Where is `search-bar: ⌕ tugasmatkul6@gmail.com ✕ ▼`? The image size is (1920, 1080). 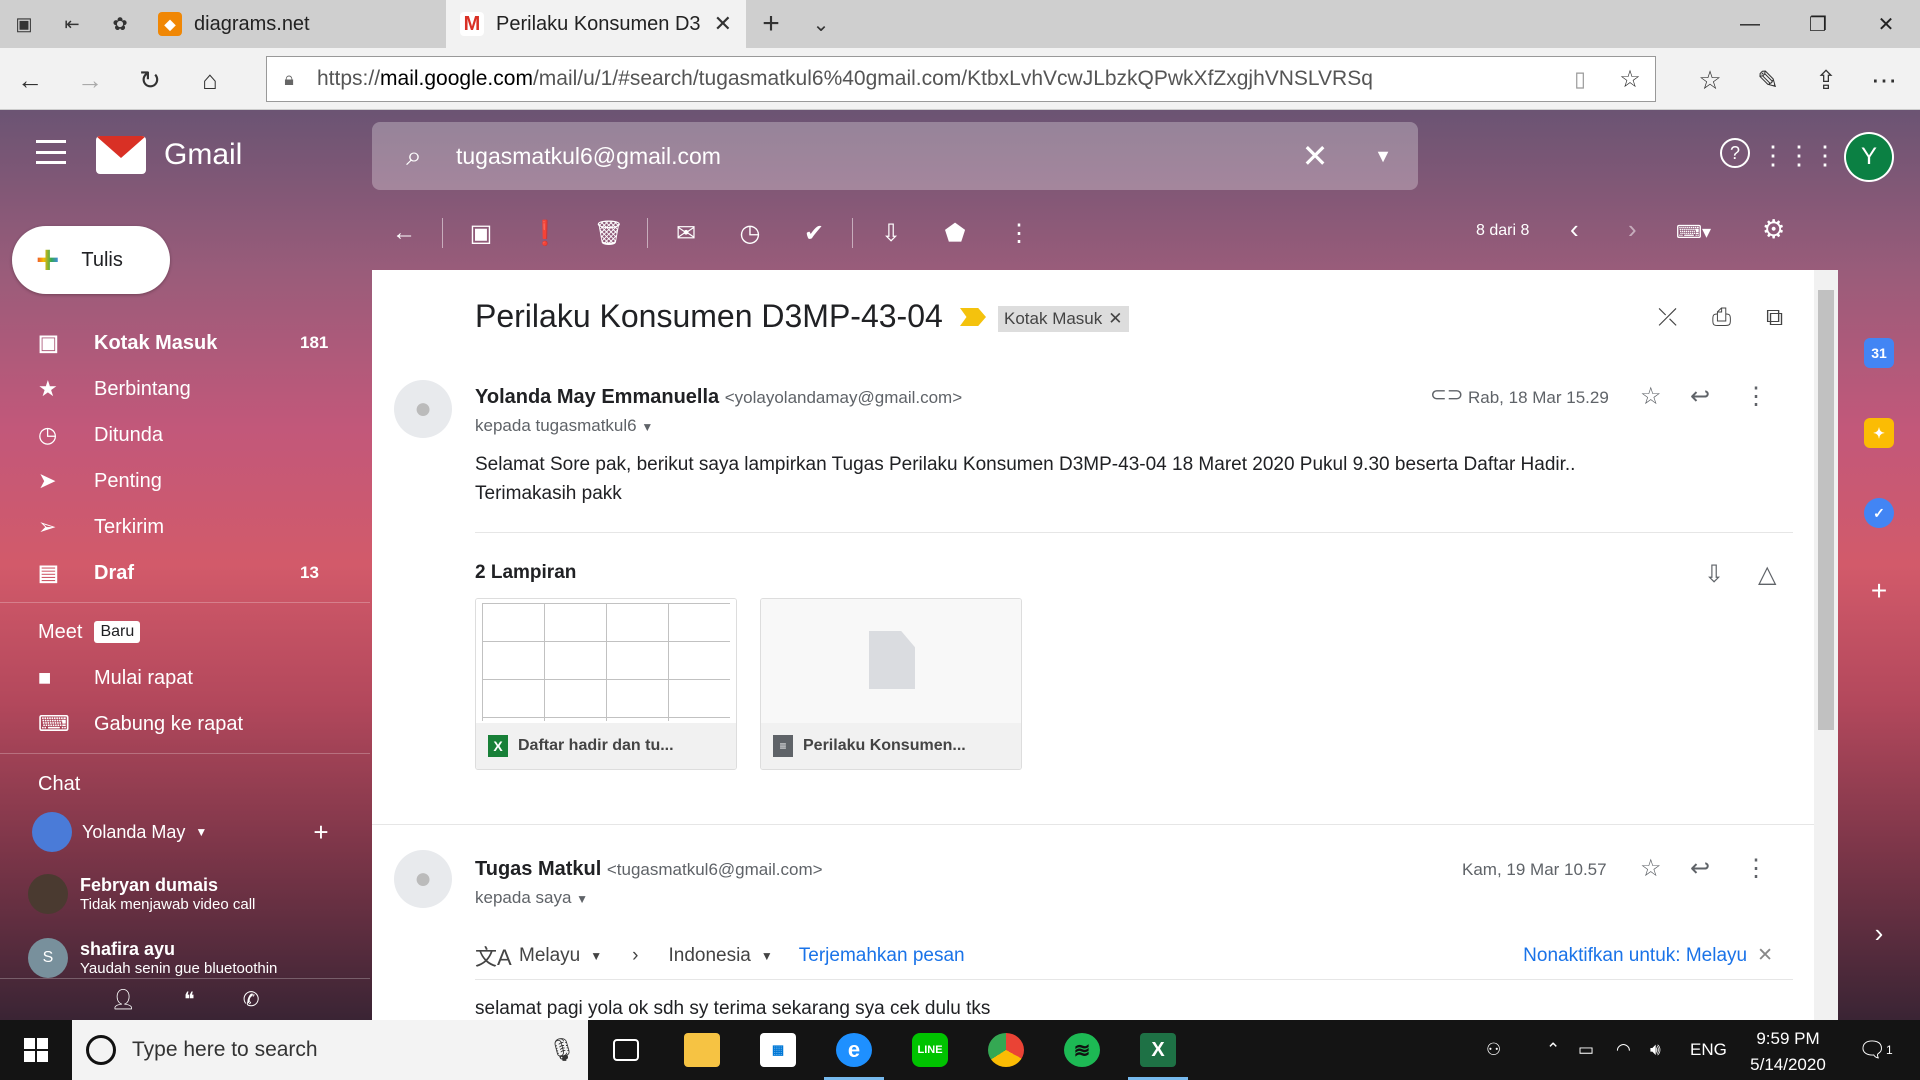 search-bar: ⌕ tugasmatkul6@gmail.com ✕ ▼ is located at coordinates (895, 156).